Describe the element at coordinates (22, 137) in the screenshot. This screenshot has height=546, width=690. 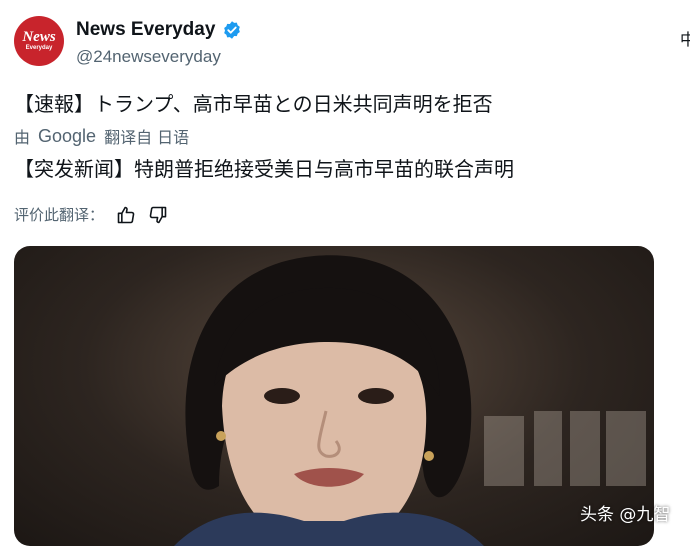
I see `translation-prefix: 由` at that location.